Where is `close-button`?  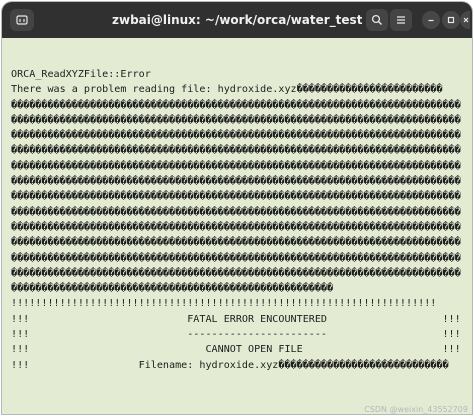
close-button is located at coordinates (465, 20).